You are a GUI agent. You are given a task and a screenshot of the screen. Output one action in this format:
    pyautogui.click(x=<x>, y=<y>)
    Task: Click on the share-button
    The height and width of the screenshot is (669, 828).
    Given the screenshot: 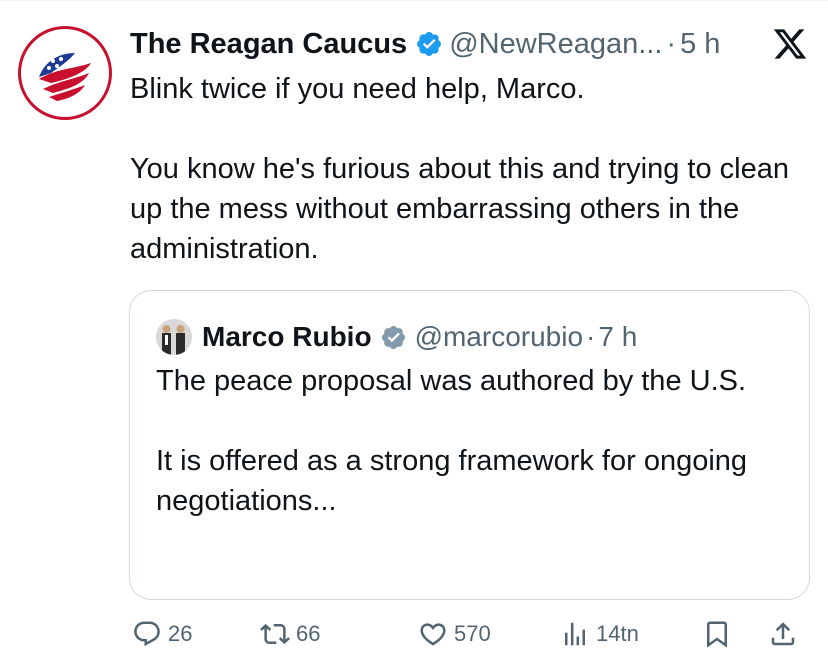 What is the action you would take?
    pyautogui.click(x=783, y=634)
    